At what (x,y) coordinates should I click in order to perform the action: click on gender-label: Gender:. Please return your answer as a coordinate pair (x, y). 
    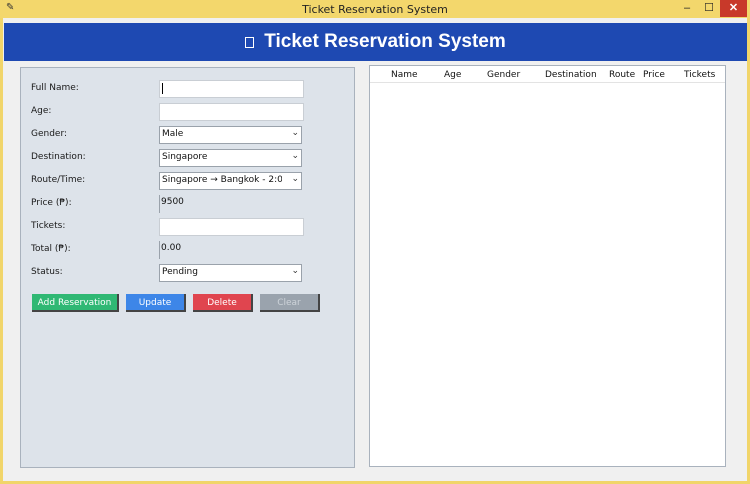
    Looking at the image, I should click on (49, 134).